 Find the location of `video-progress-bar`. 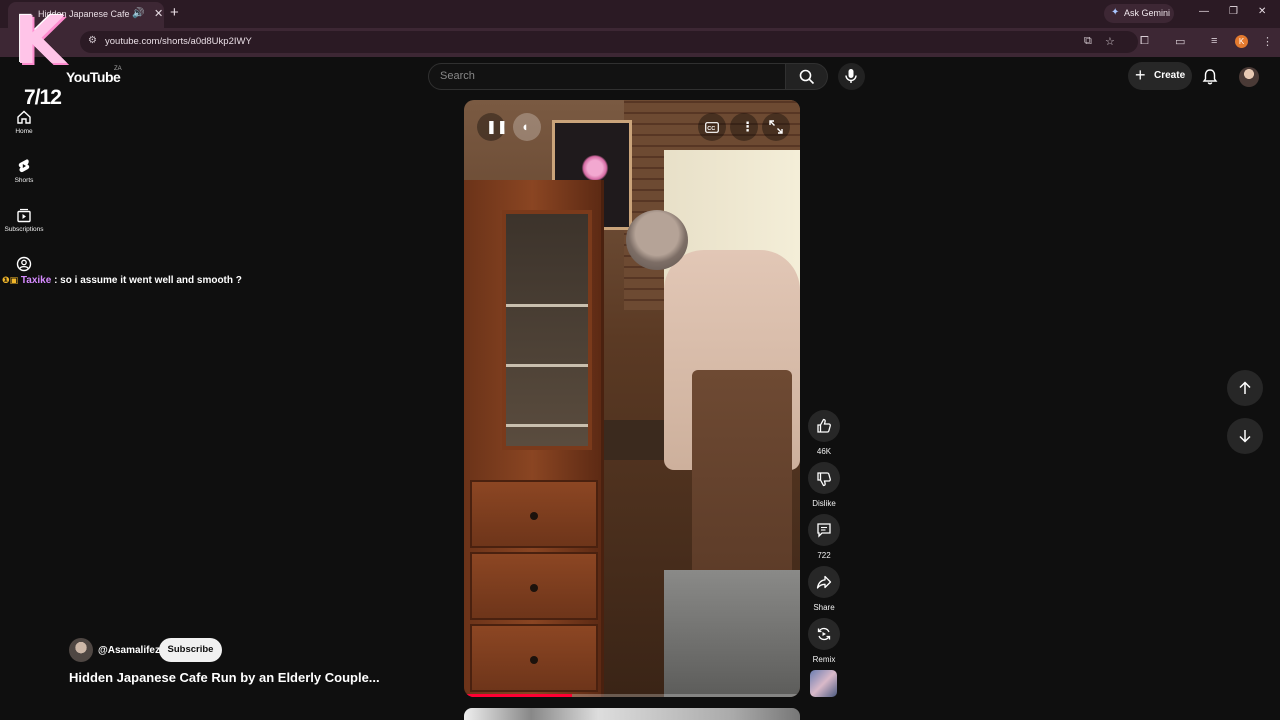

video-progress-bar is located at coordinates (632, 695).